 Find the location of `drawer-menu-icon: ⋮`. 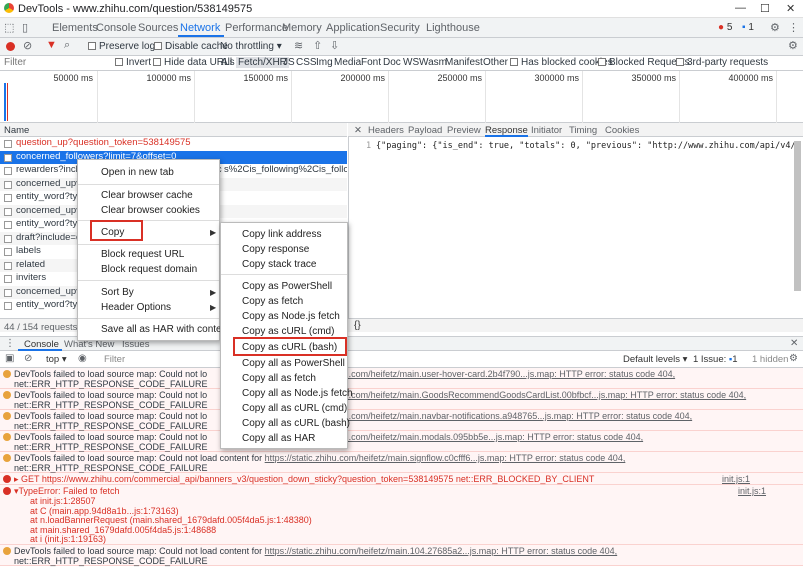

drawer-menu-icon: ⋮ is located at coordinates (10, 343).